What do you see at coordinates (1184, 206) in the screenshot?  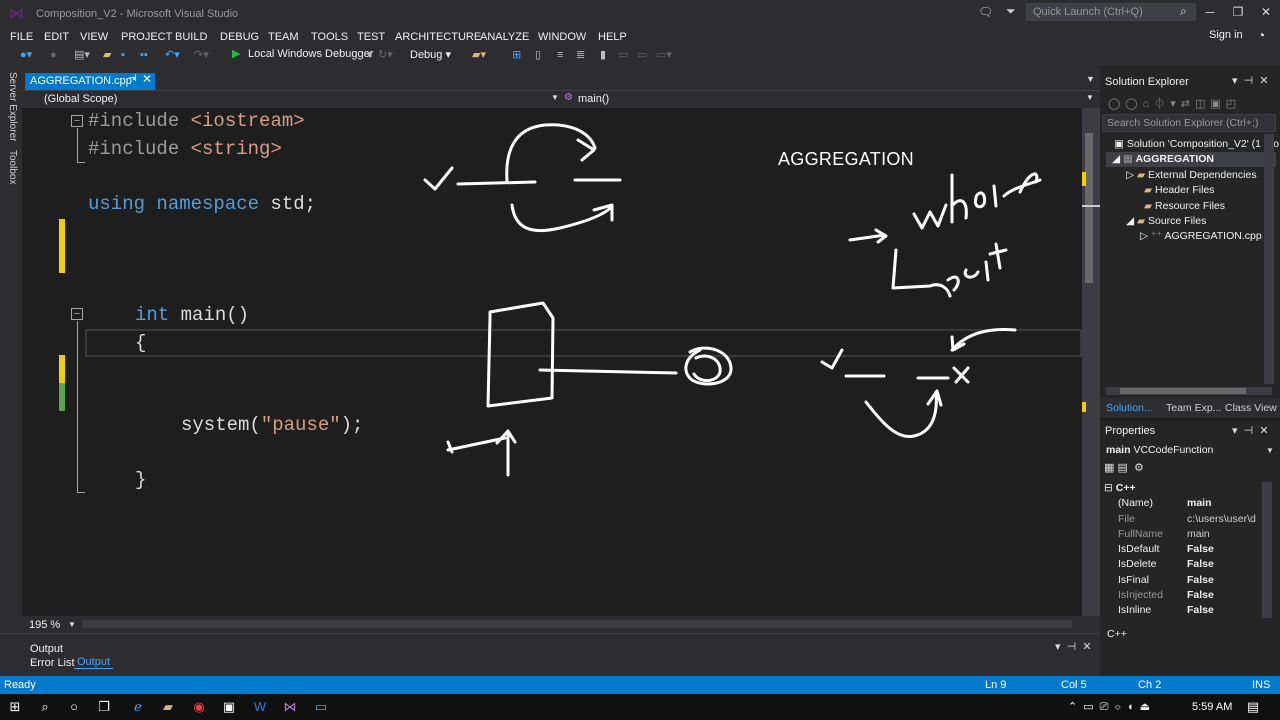 I see `tree-item-resource-files: ▰ Resource Files` at bounding box center [1184, 206].